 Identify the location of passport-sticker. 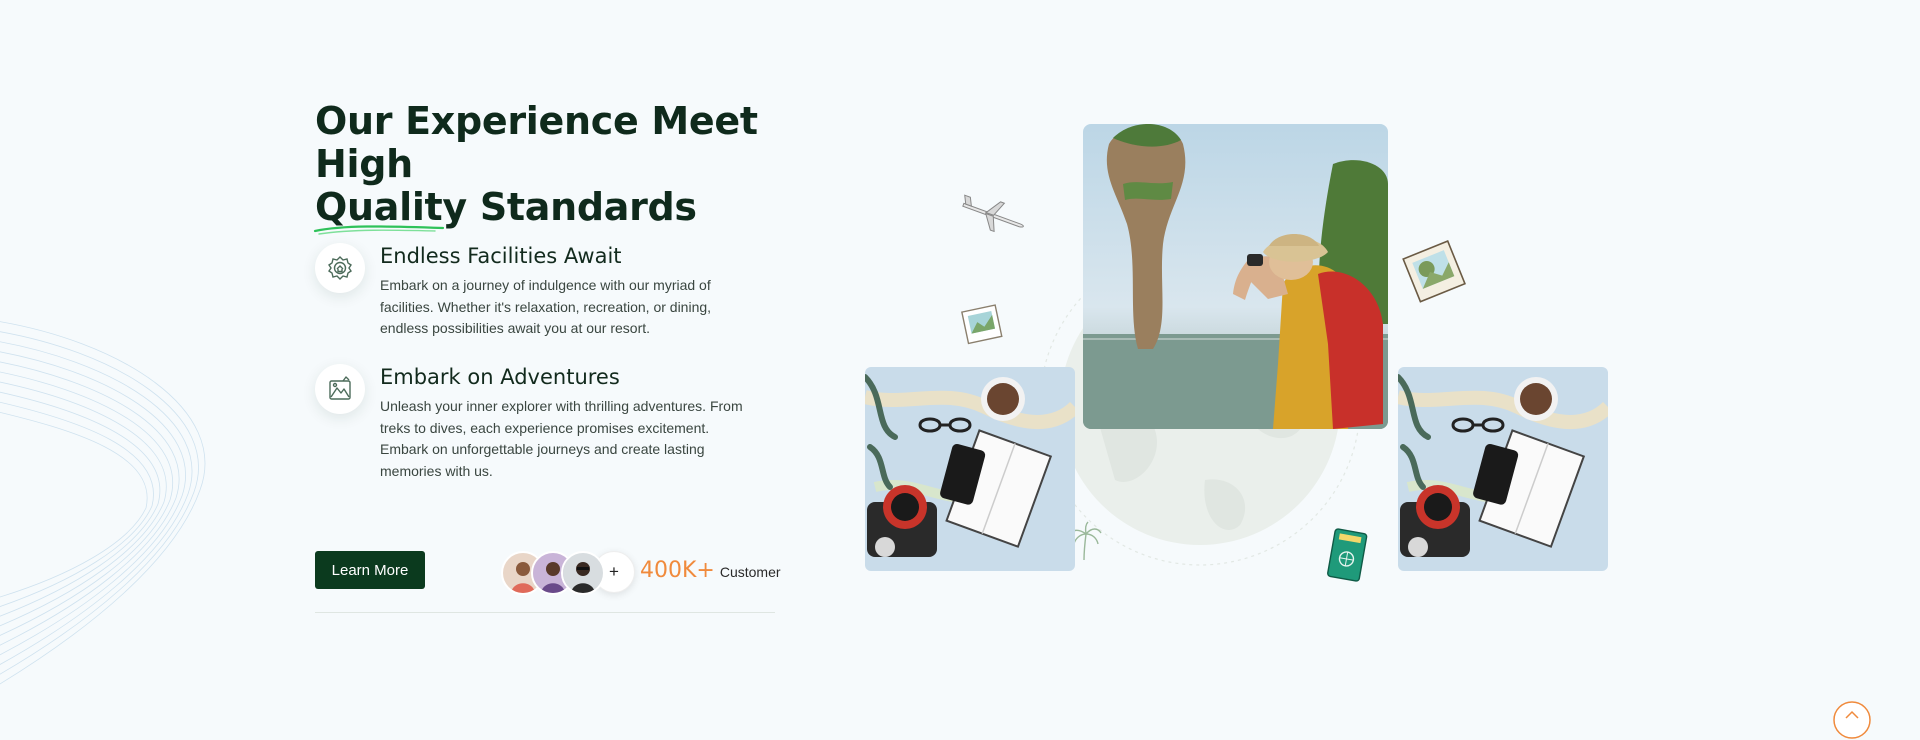
(1347, 555).